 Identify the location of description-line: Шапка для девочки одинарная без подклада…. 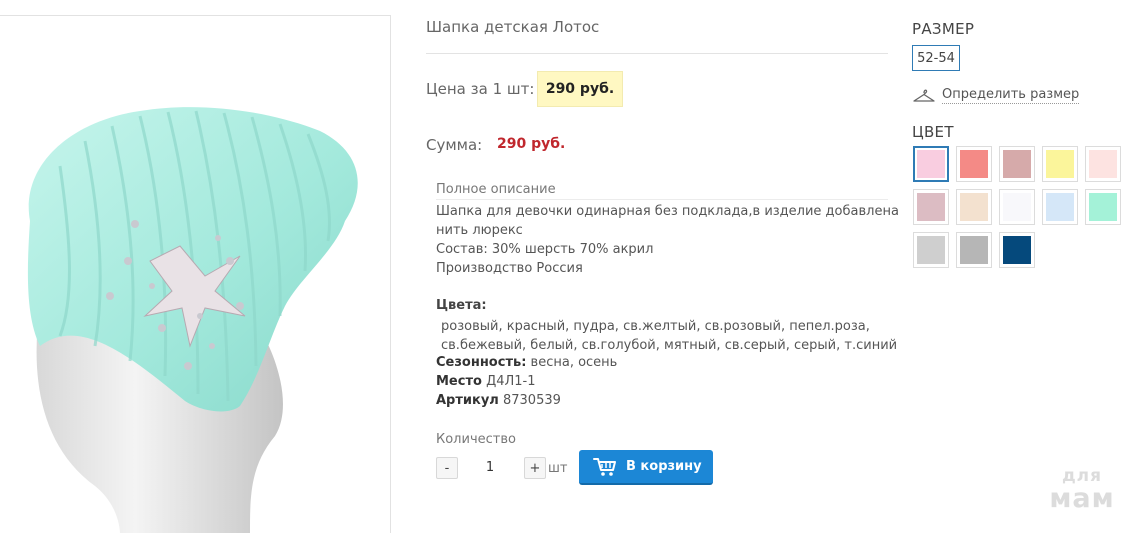
(667, 211).